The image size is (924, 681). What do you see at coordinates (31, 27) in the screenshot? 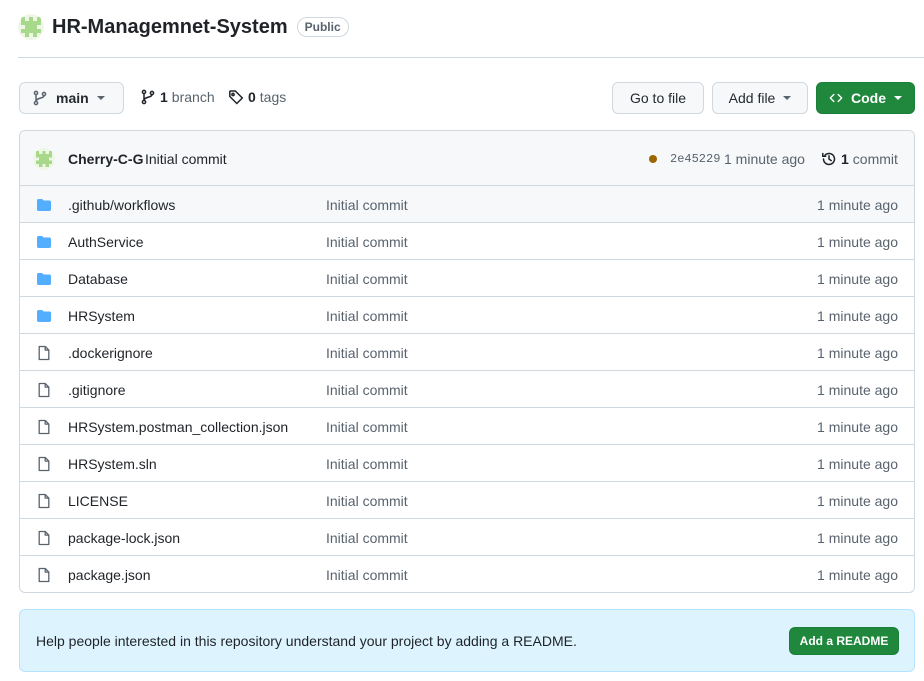
I see `repo-owner-avatar` at bounding box center [31, 27].